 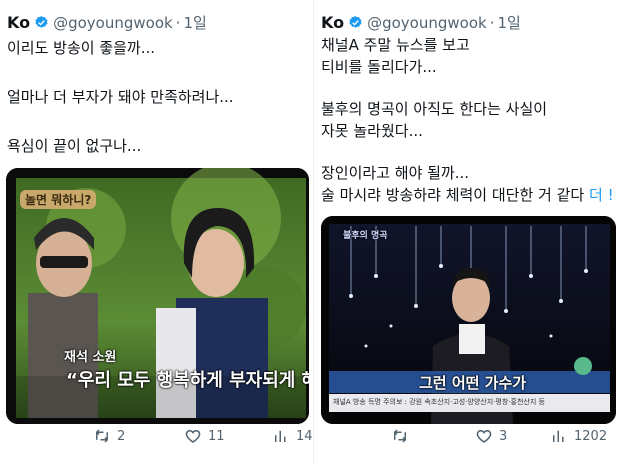 I want to click on views-button: 1202, so click(x=578, y=436).